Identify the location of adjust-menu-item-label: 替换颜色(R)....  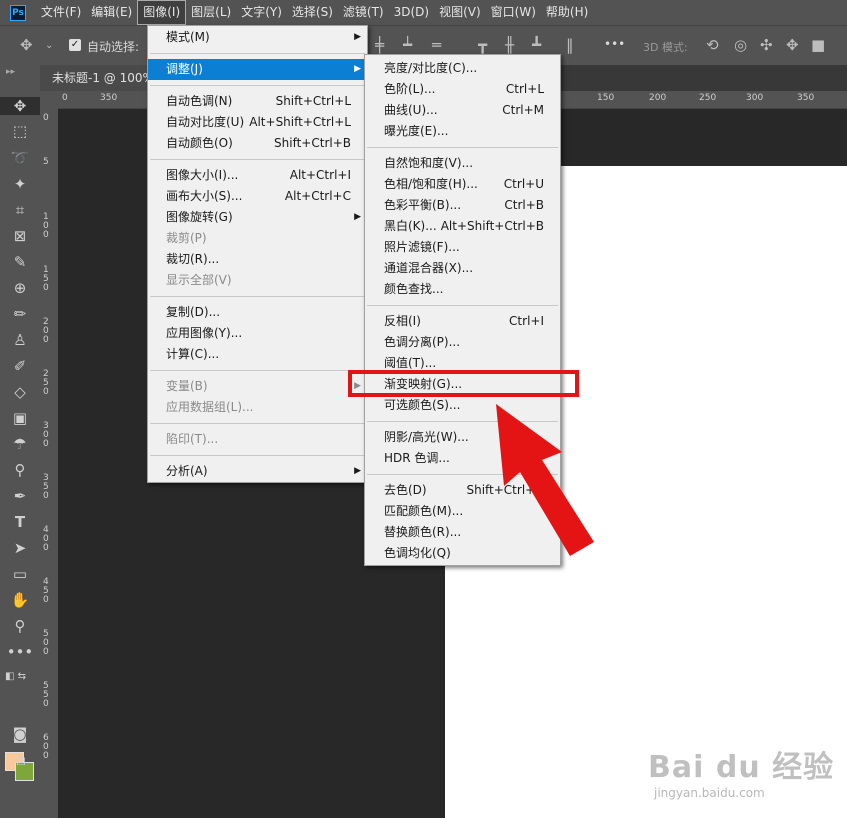
(423, 532).